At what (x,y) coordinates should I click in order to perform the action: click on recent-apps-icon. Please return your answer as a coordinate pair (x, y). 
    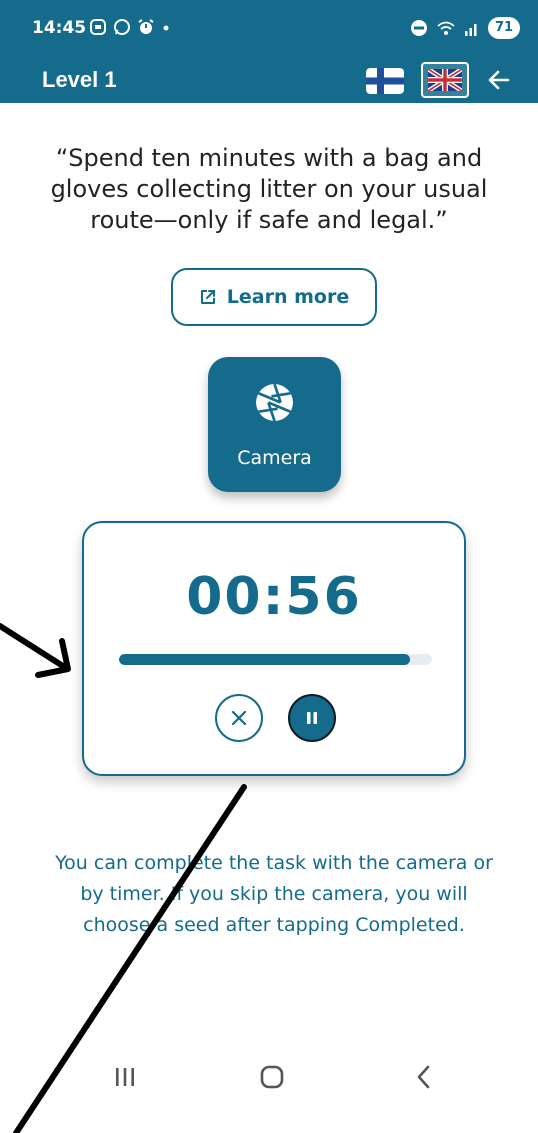
    Looking at the image, I should click on (125, 1077).